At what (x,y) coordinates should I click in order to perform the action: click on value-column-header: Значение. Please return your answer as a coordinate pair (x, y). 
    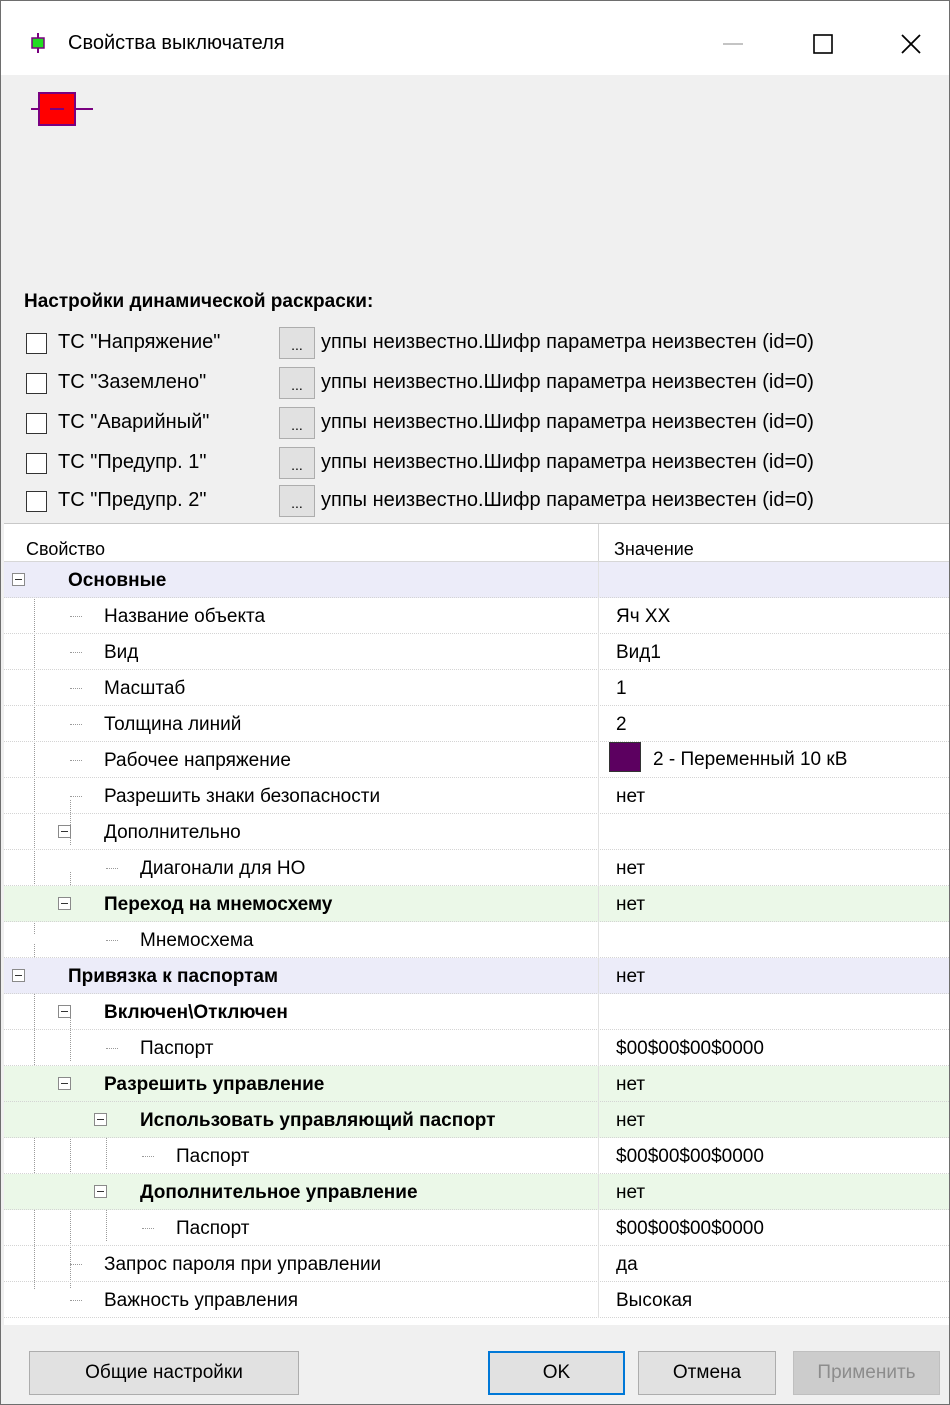
    Looking at the image, I should click on (654, 549).